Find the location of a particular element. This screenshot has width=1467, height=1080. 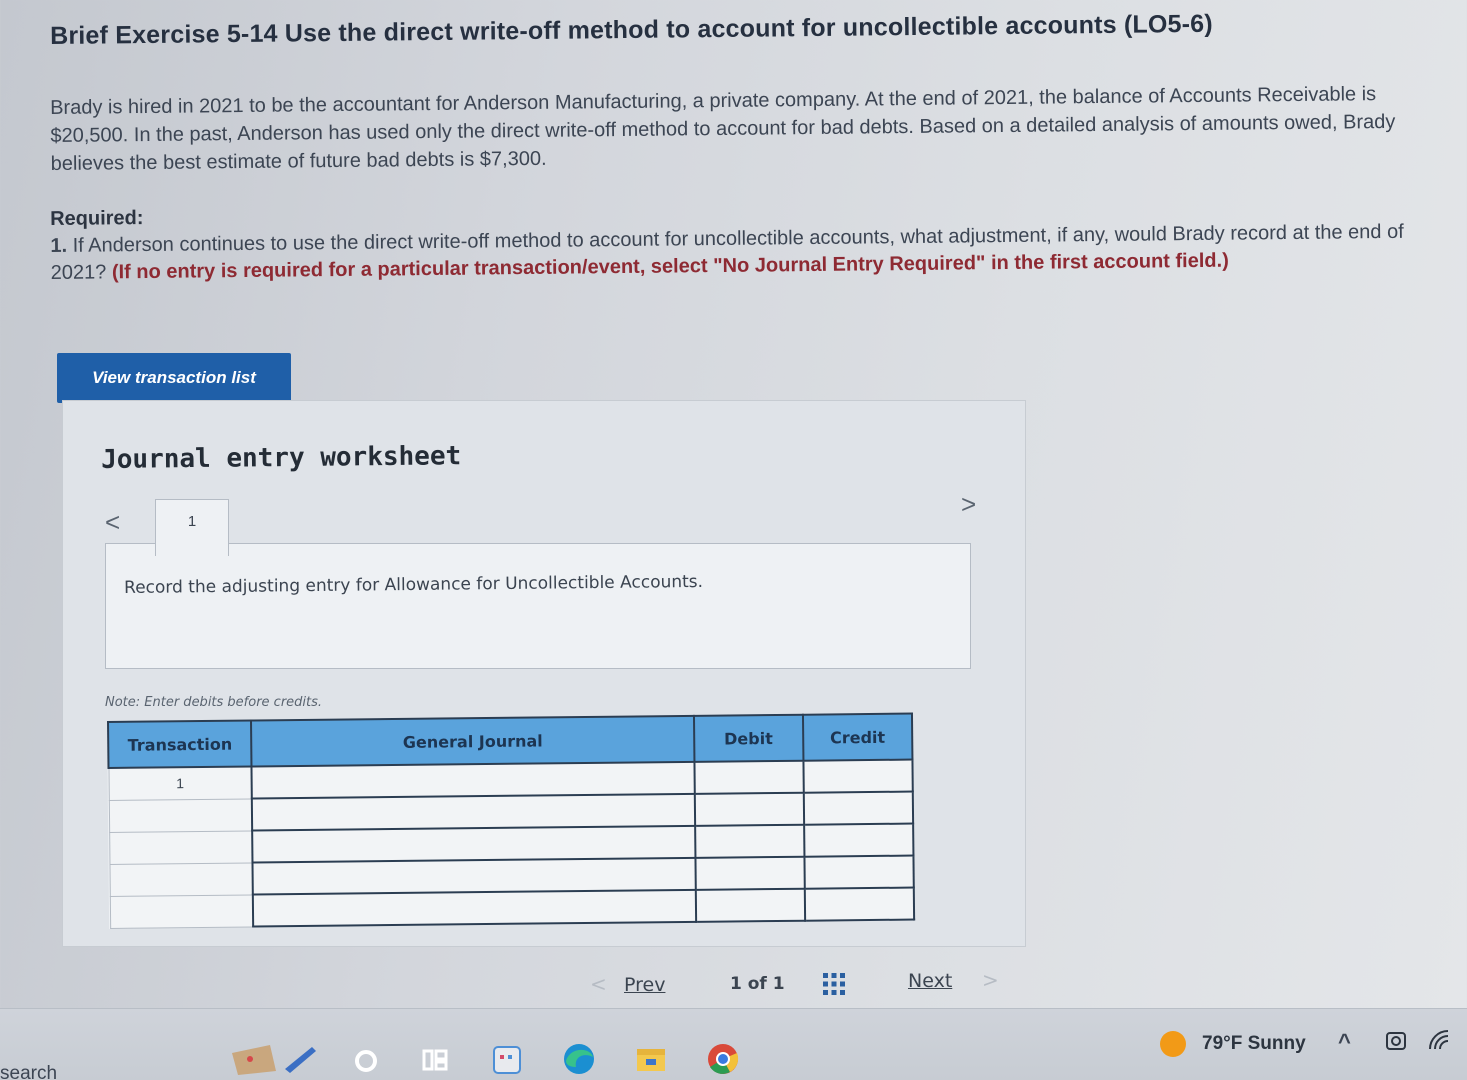

meet-now-icon is located at coordinates (1396, 1041).